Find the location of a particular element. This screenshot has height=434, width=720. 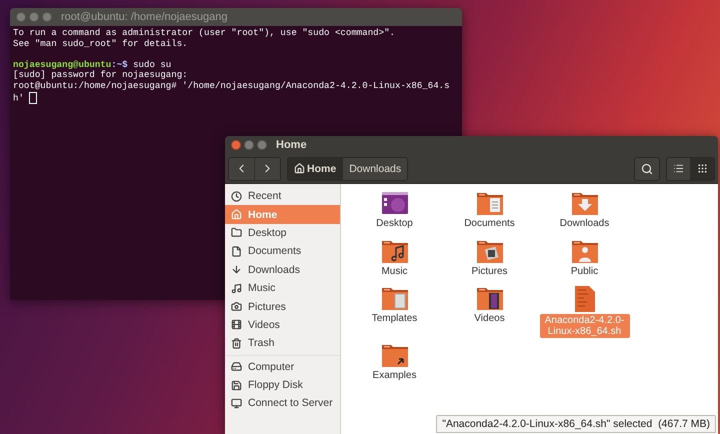

list-view-button is located at coordinates (678, 169).